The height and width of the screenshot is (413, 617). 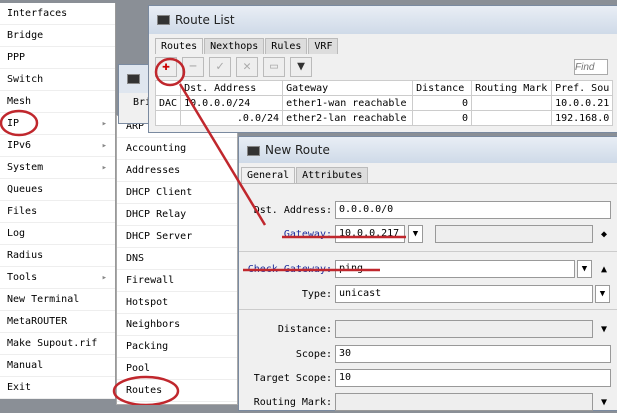 What do you see at coordinates (177, 391) in the screenshot?
I see `submenu-item: Routes` at bounding box center [177, 391].